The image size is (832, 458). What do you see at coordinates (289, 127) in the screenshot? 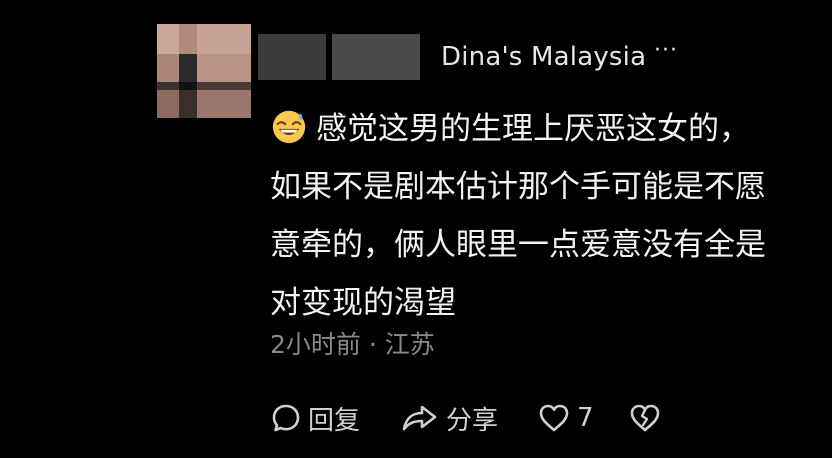
I see `grinning-face-with-sweat-icon` at bounding box center [289, 127].